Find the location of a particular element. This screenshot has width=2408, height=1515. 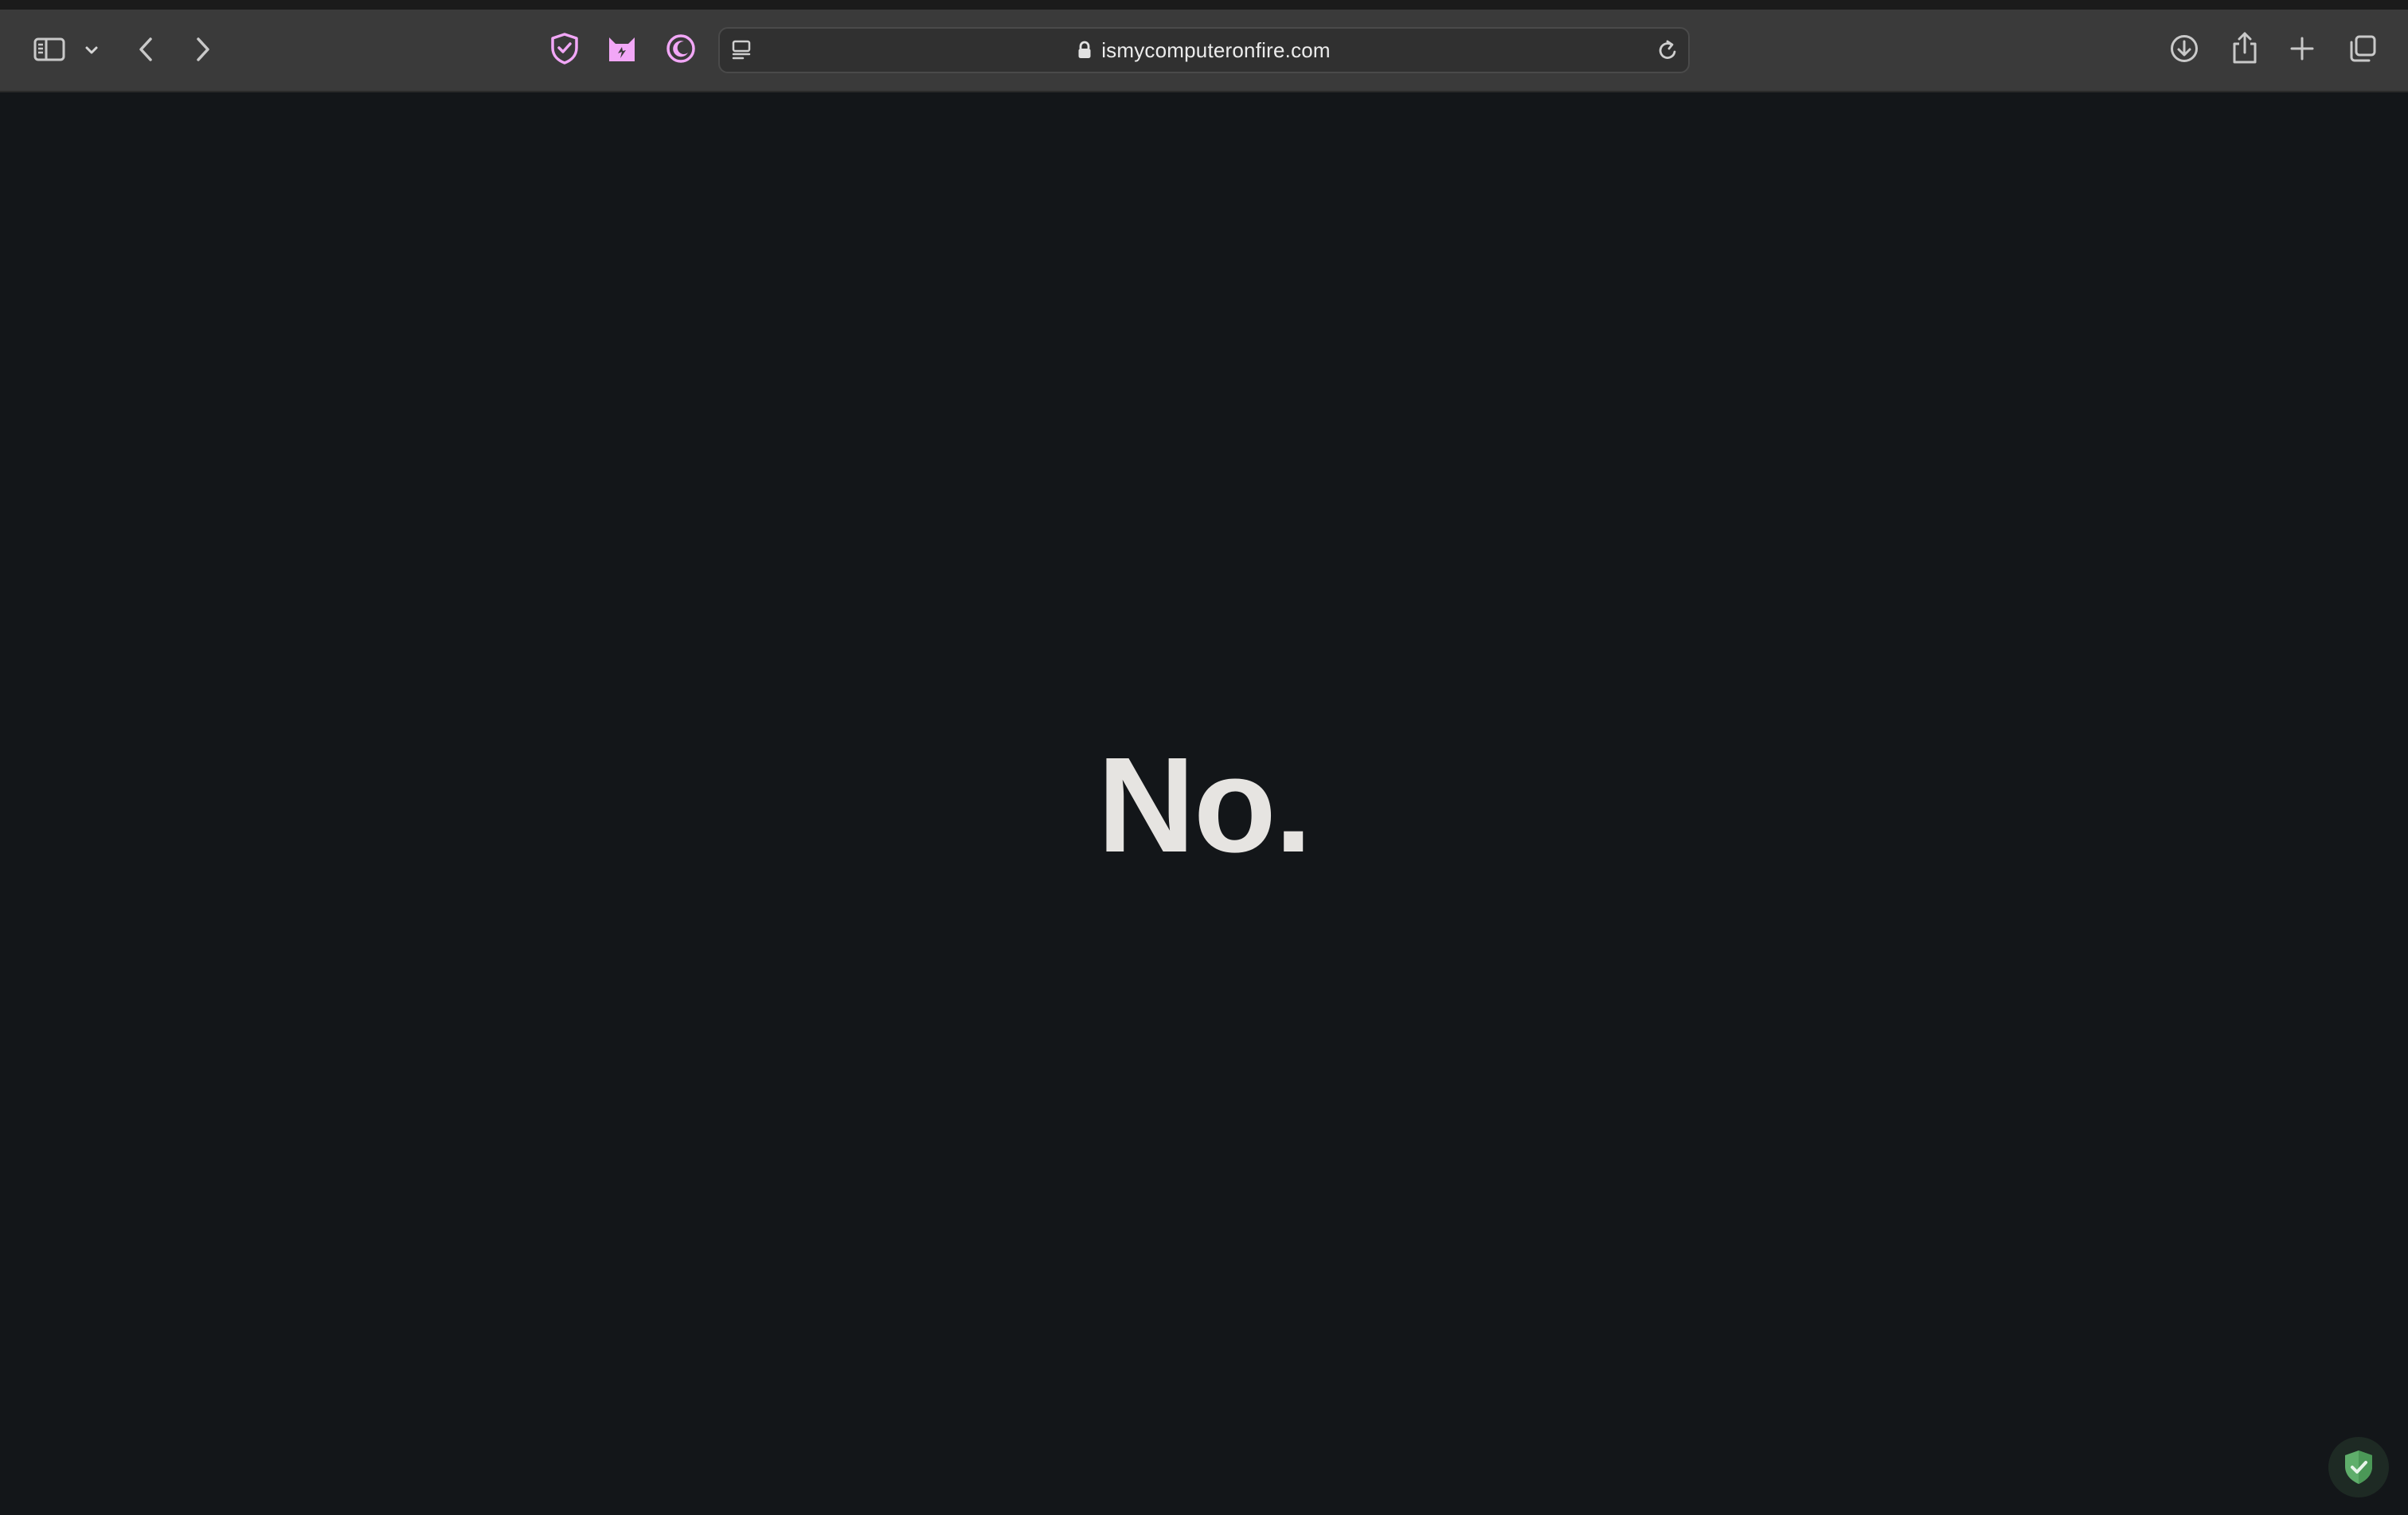

tab-overview-icon is located at coordinates (2363, 48).